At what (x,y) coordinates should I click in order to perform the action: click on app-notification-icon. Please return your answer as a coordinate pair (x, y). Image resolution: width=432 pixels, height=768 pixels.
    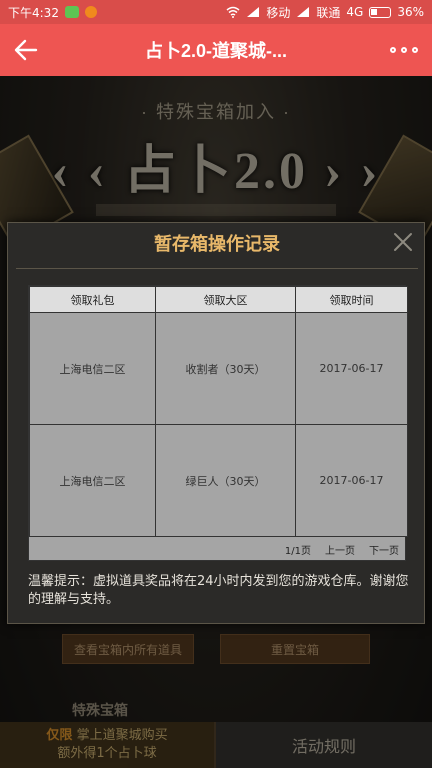
    Looking at the image, I should click on (90, 12).